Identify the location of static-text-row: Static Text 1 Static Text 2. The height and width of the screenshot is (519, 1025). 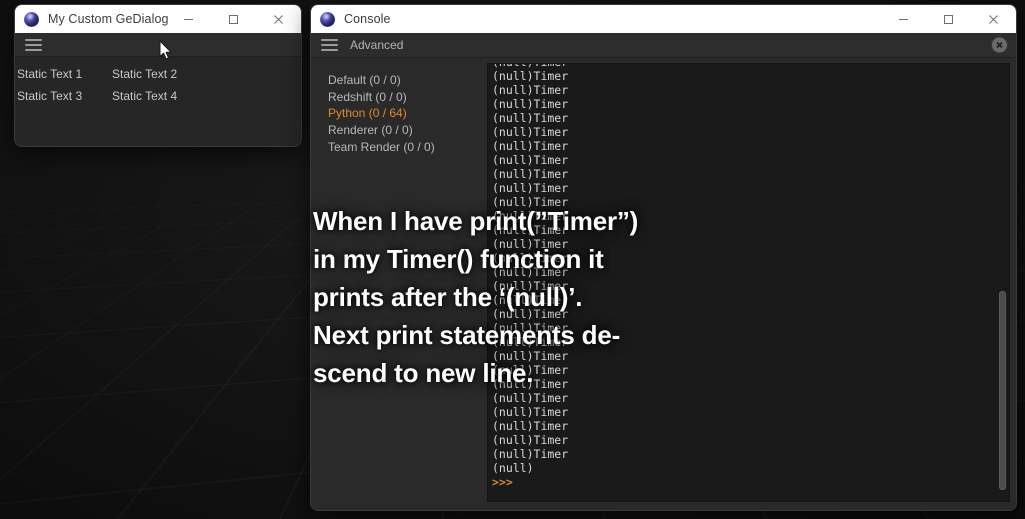
(158, 74).